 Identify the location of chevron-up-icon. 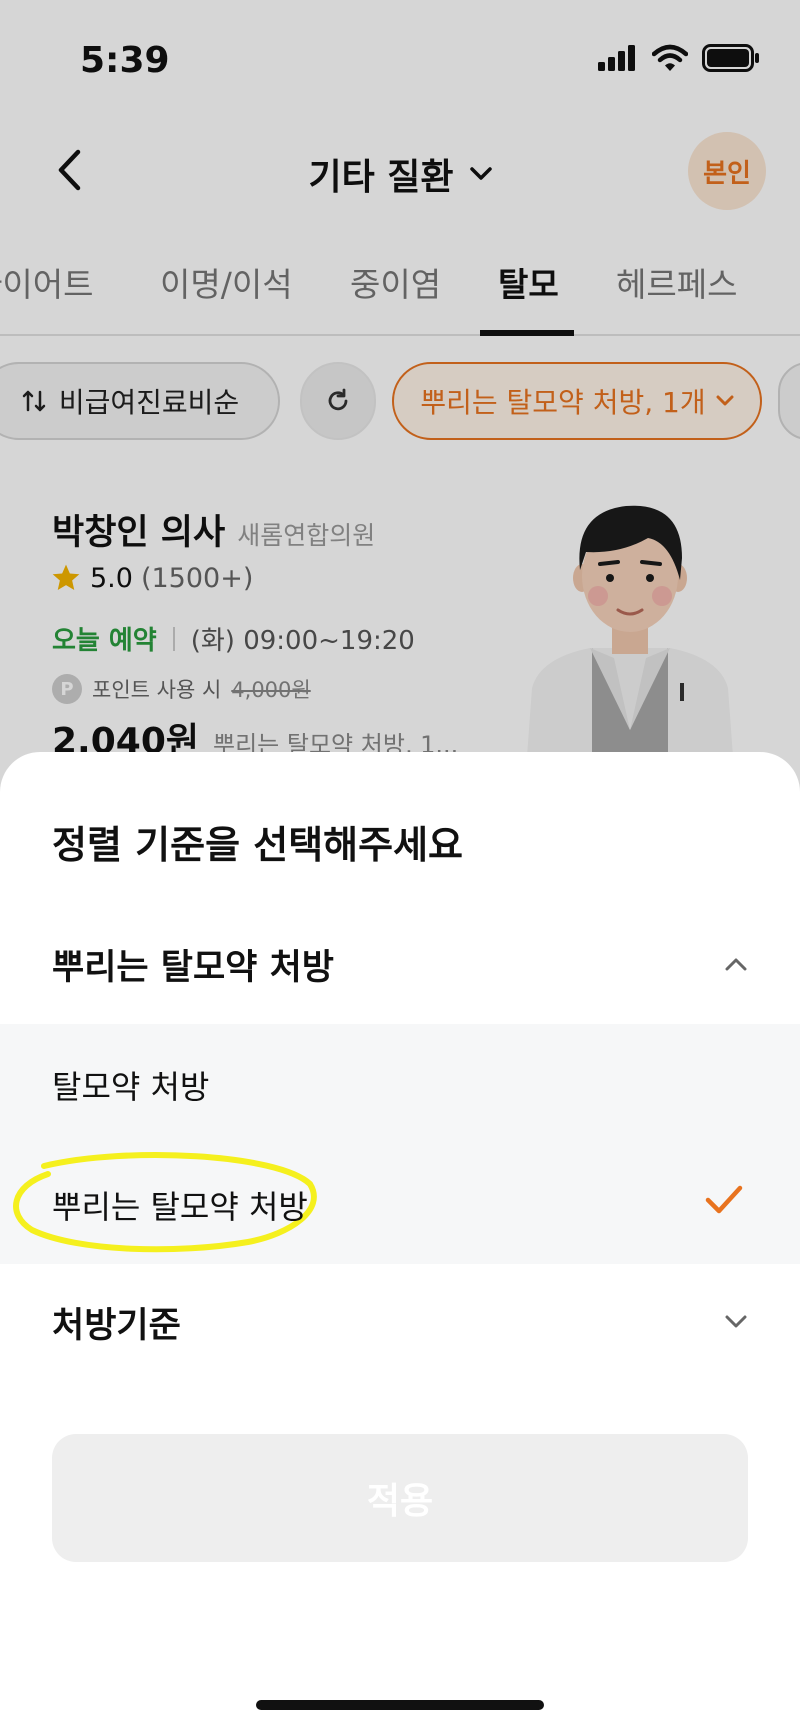
(736, 964).